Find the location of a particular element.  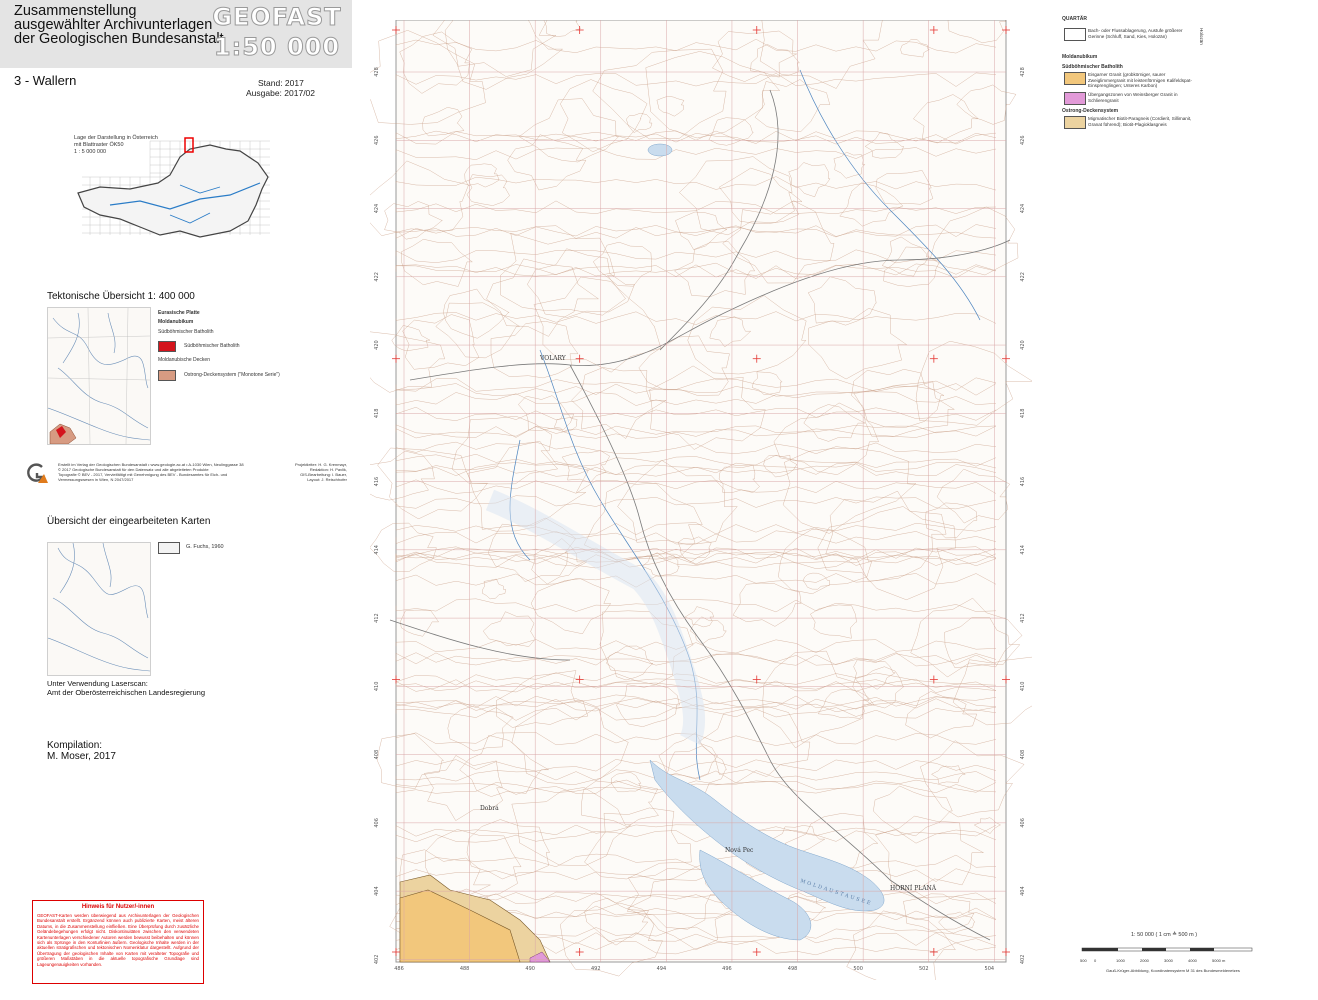

scale-tick-1000: 1000 is located at coordinates (1120, 960).